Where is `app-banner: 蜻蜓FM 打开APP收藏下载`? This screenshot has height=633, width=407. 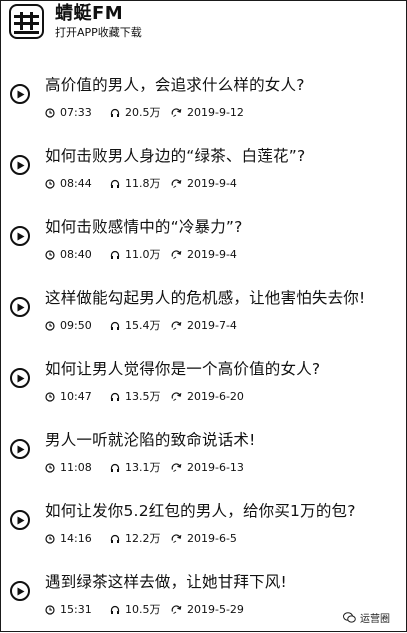 app-banner: 蜻蜓FM 打开APP收藏下载 is located at coordinates (203, 23).